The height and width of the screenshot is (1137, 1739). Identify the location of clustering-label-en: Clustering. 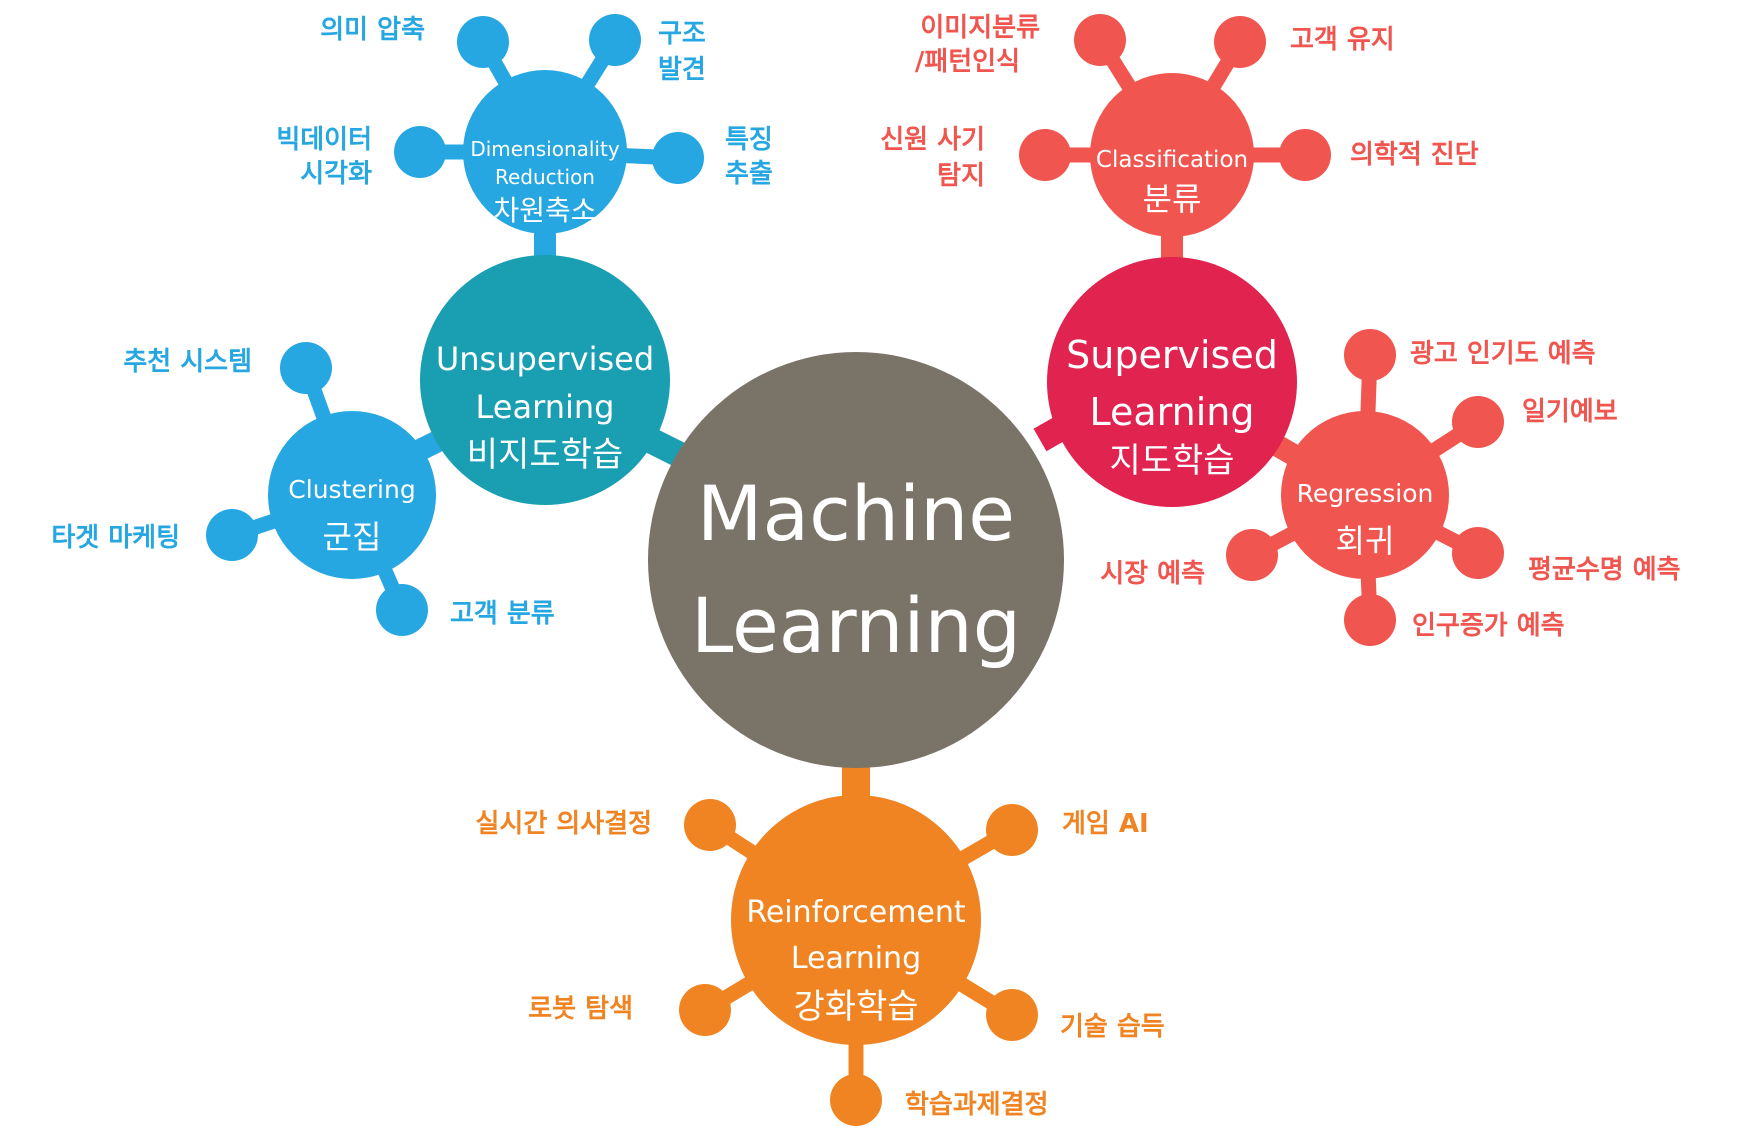
(351, 489).